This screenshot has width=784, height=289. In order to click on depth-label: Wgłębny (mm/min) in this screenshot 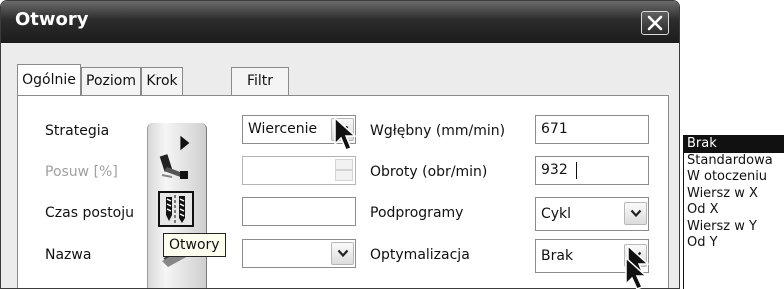, I will do `click(438, 131)`.